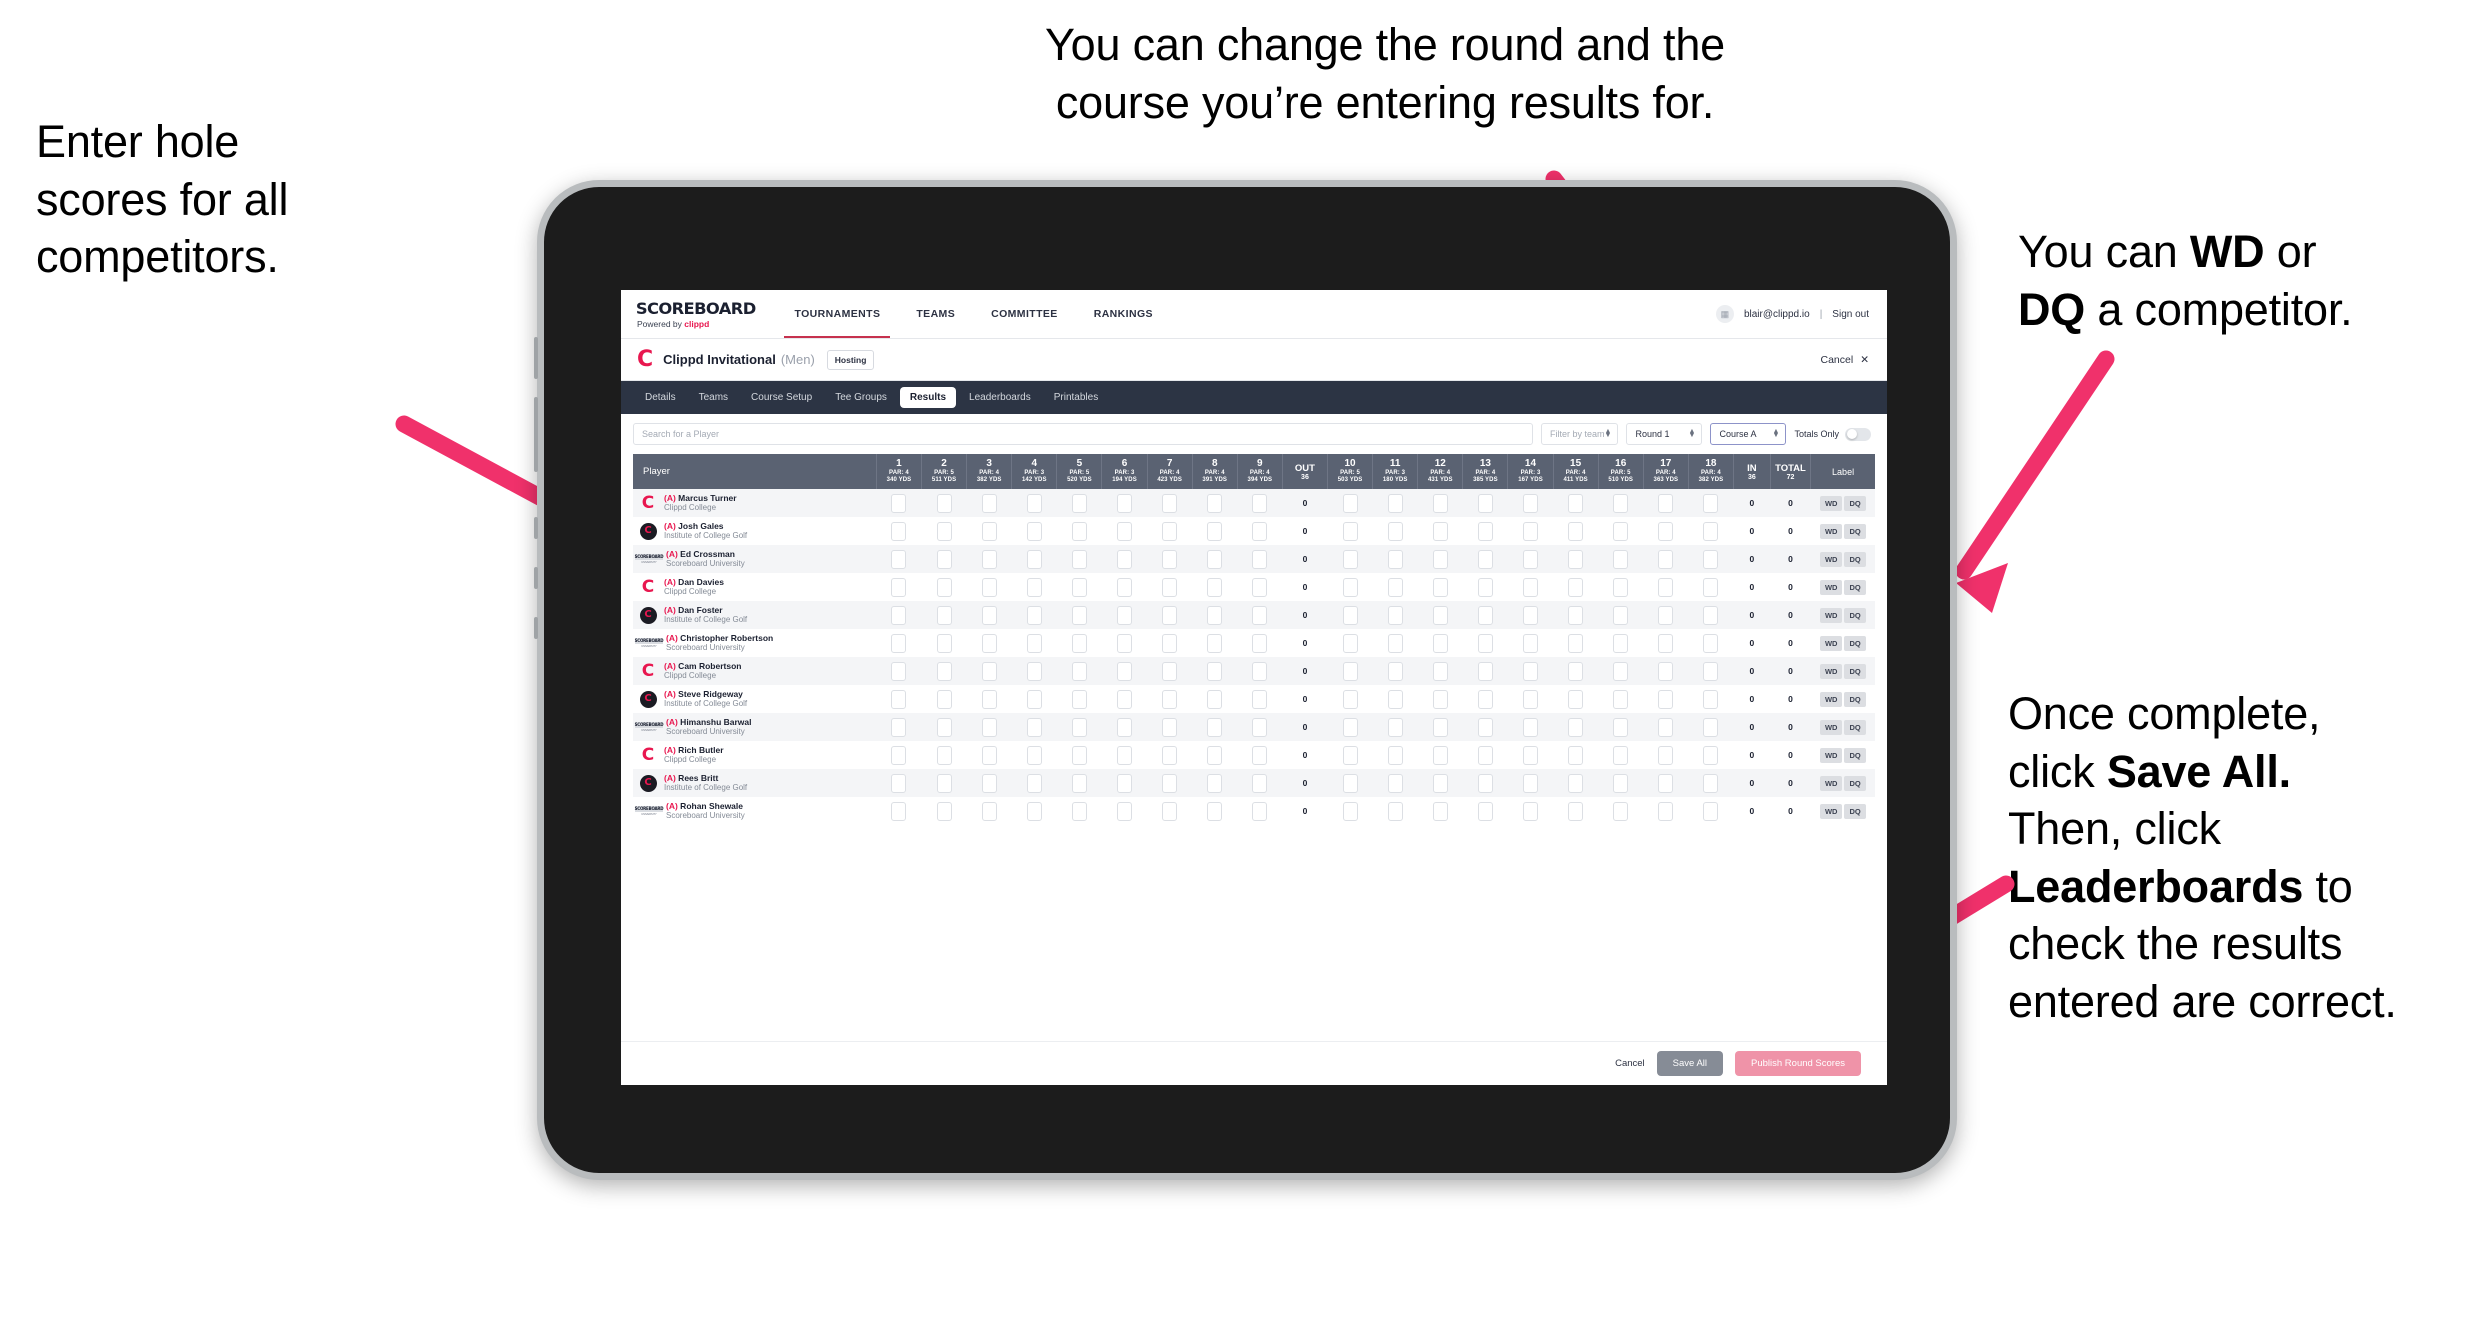 This screenshot has width=2489, height=1339. I want to click on subnav-details: Details, so click(660, 397).